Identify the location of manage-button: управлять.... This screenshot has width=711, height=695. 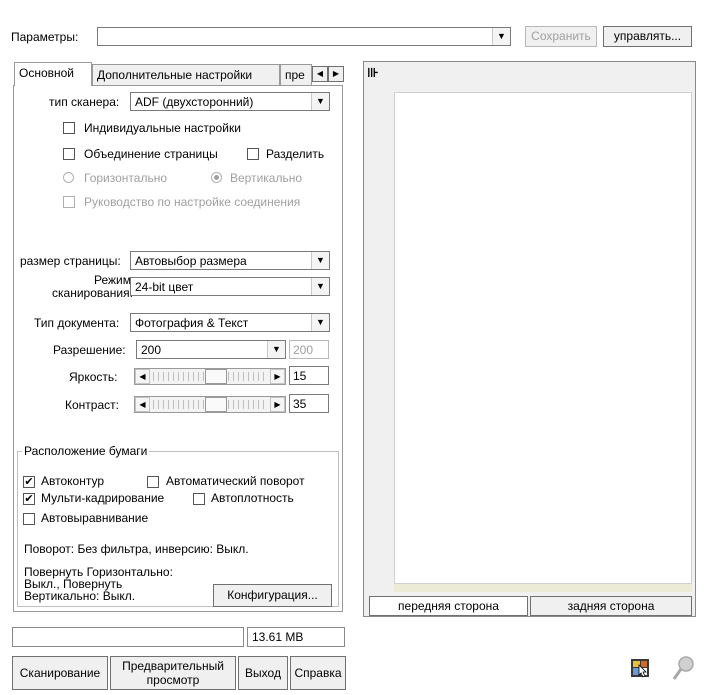
(647, 36).